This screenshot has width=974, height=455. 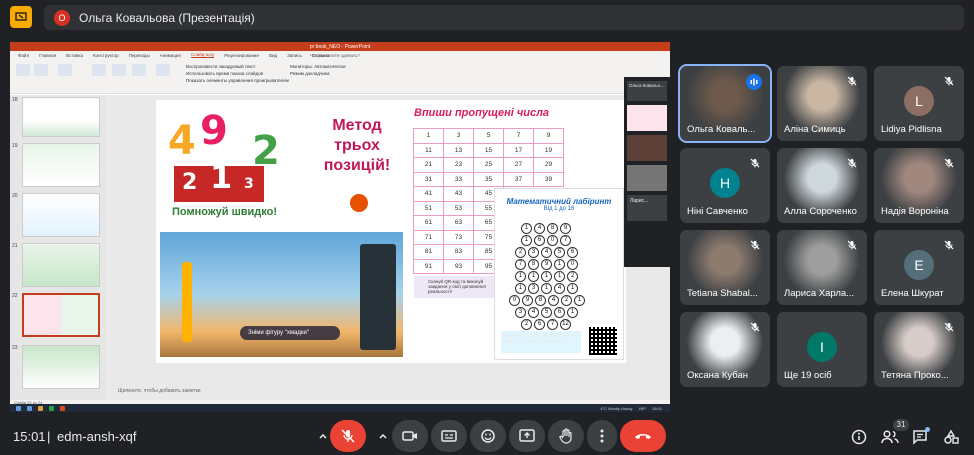 I want to click on participant-tile: L Lidiya Pidlisna, so click(x=919, y=103).